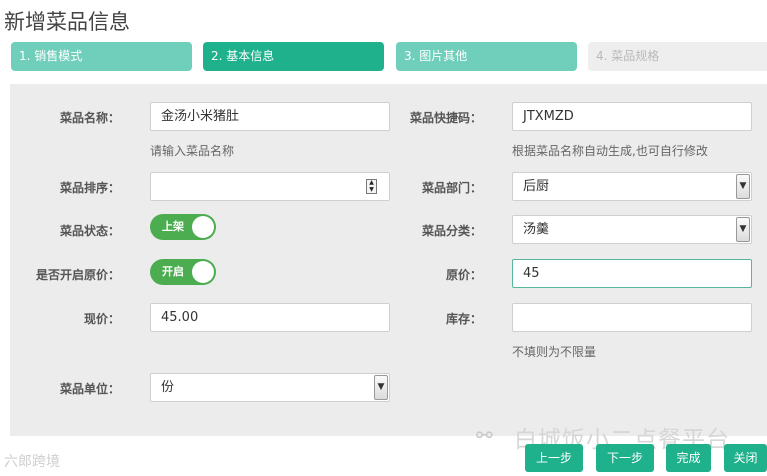 Image resolution: width=767 pixels, height=476 pixels. I want to click on sort-order-input: ▲ ▼, so click(270, 186).